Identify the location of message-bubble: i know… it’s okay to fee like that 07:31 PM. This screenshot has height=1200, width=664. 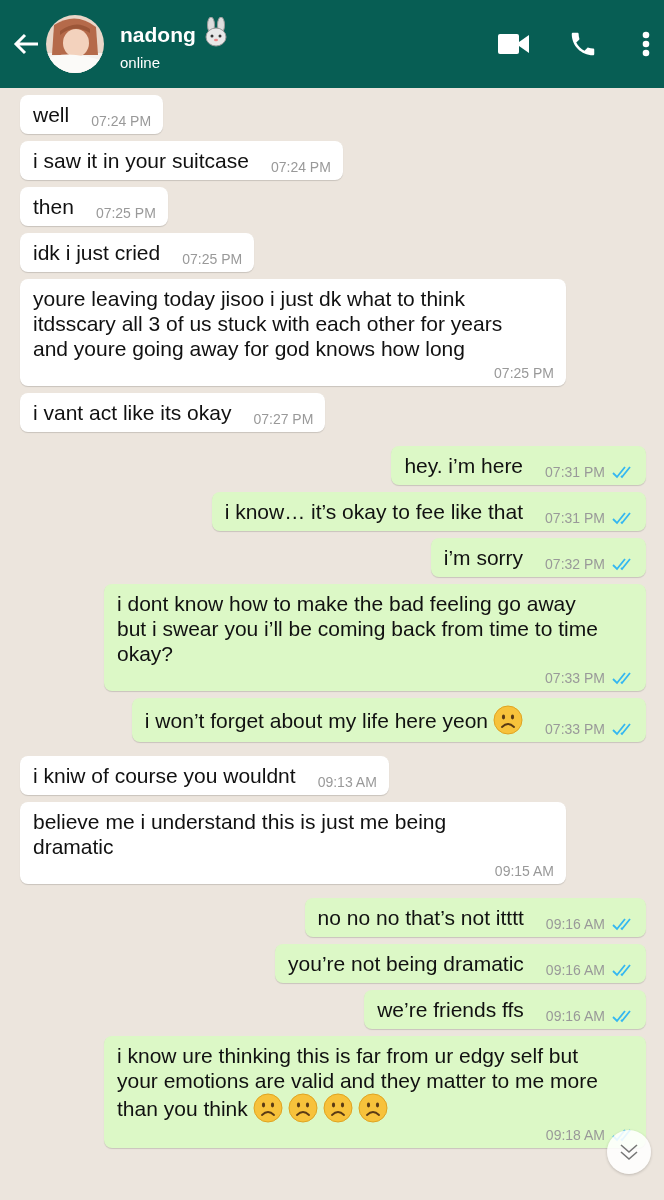
(428, 511).